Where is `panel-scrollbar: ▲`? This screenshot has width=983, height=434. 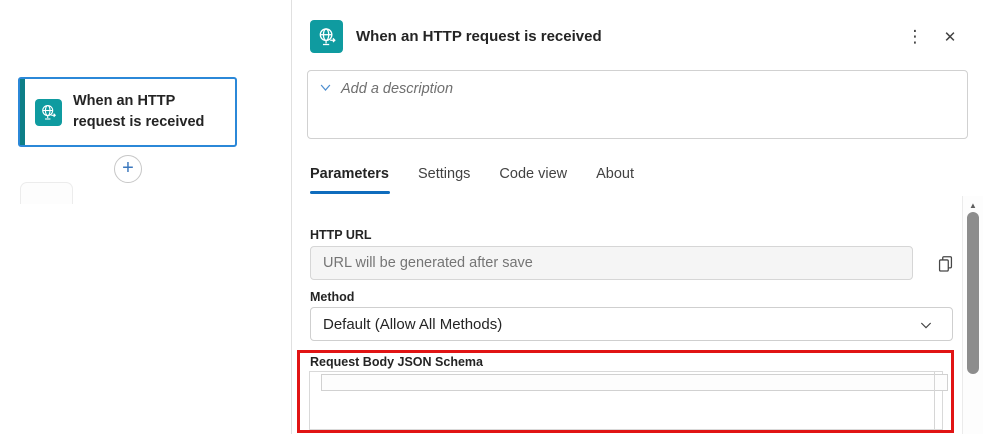
panel-scrollbar: ▲ is located at coordinates (972, 315).